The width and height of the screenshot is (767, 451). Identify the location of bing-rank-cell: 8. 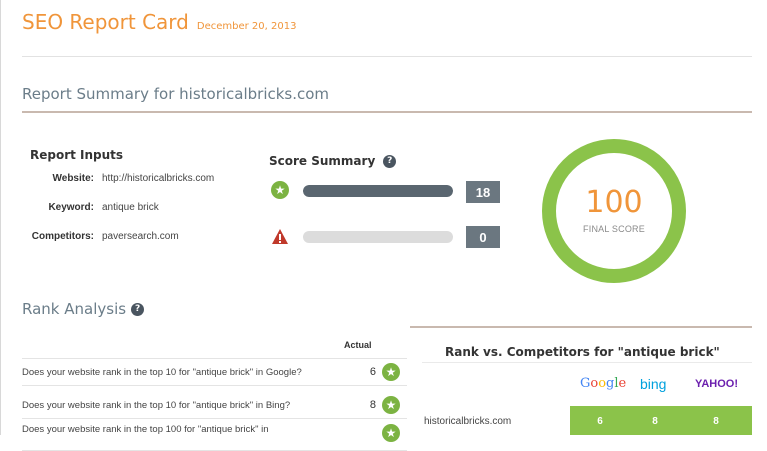
(655, 421).